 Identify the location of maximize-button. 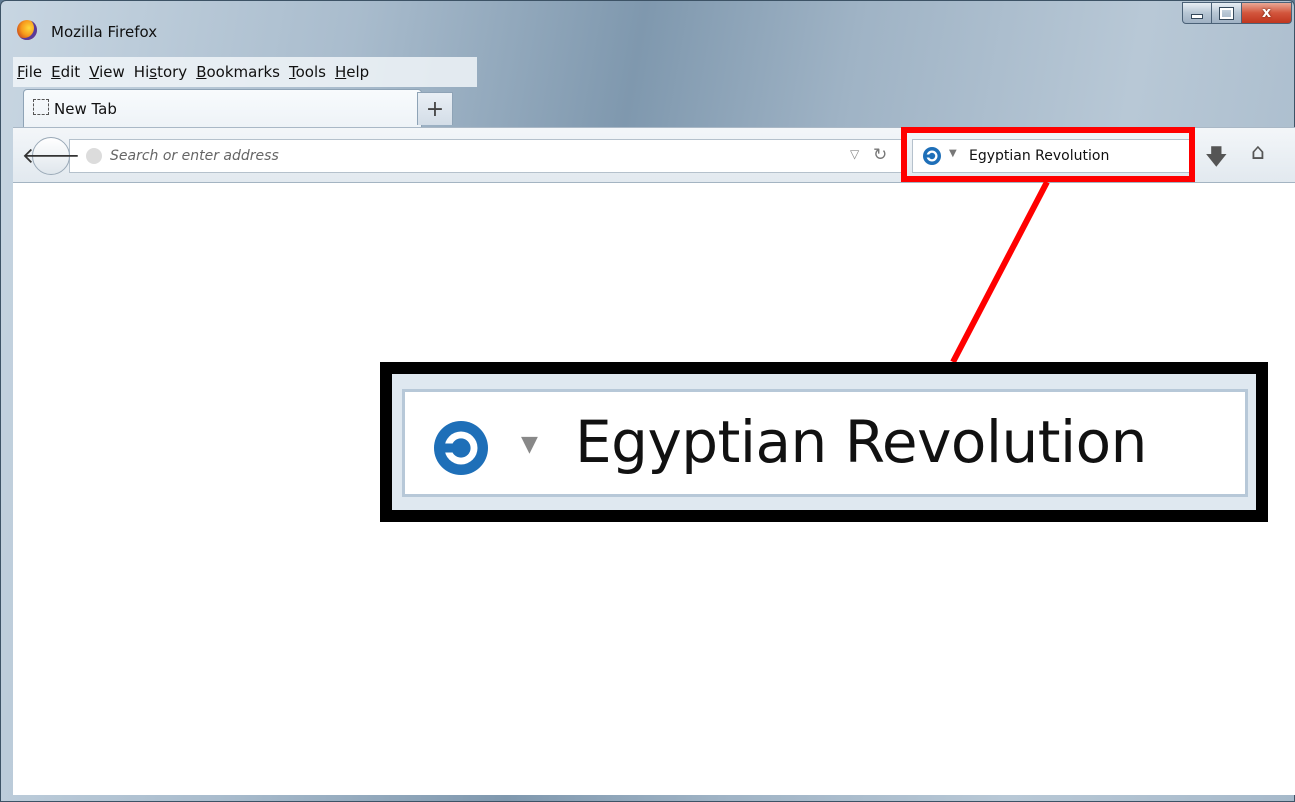
(1227, 13).